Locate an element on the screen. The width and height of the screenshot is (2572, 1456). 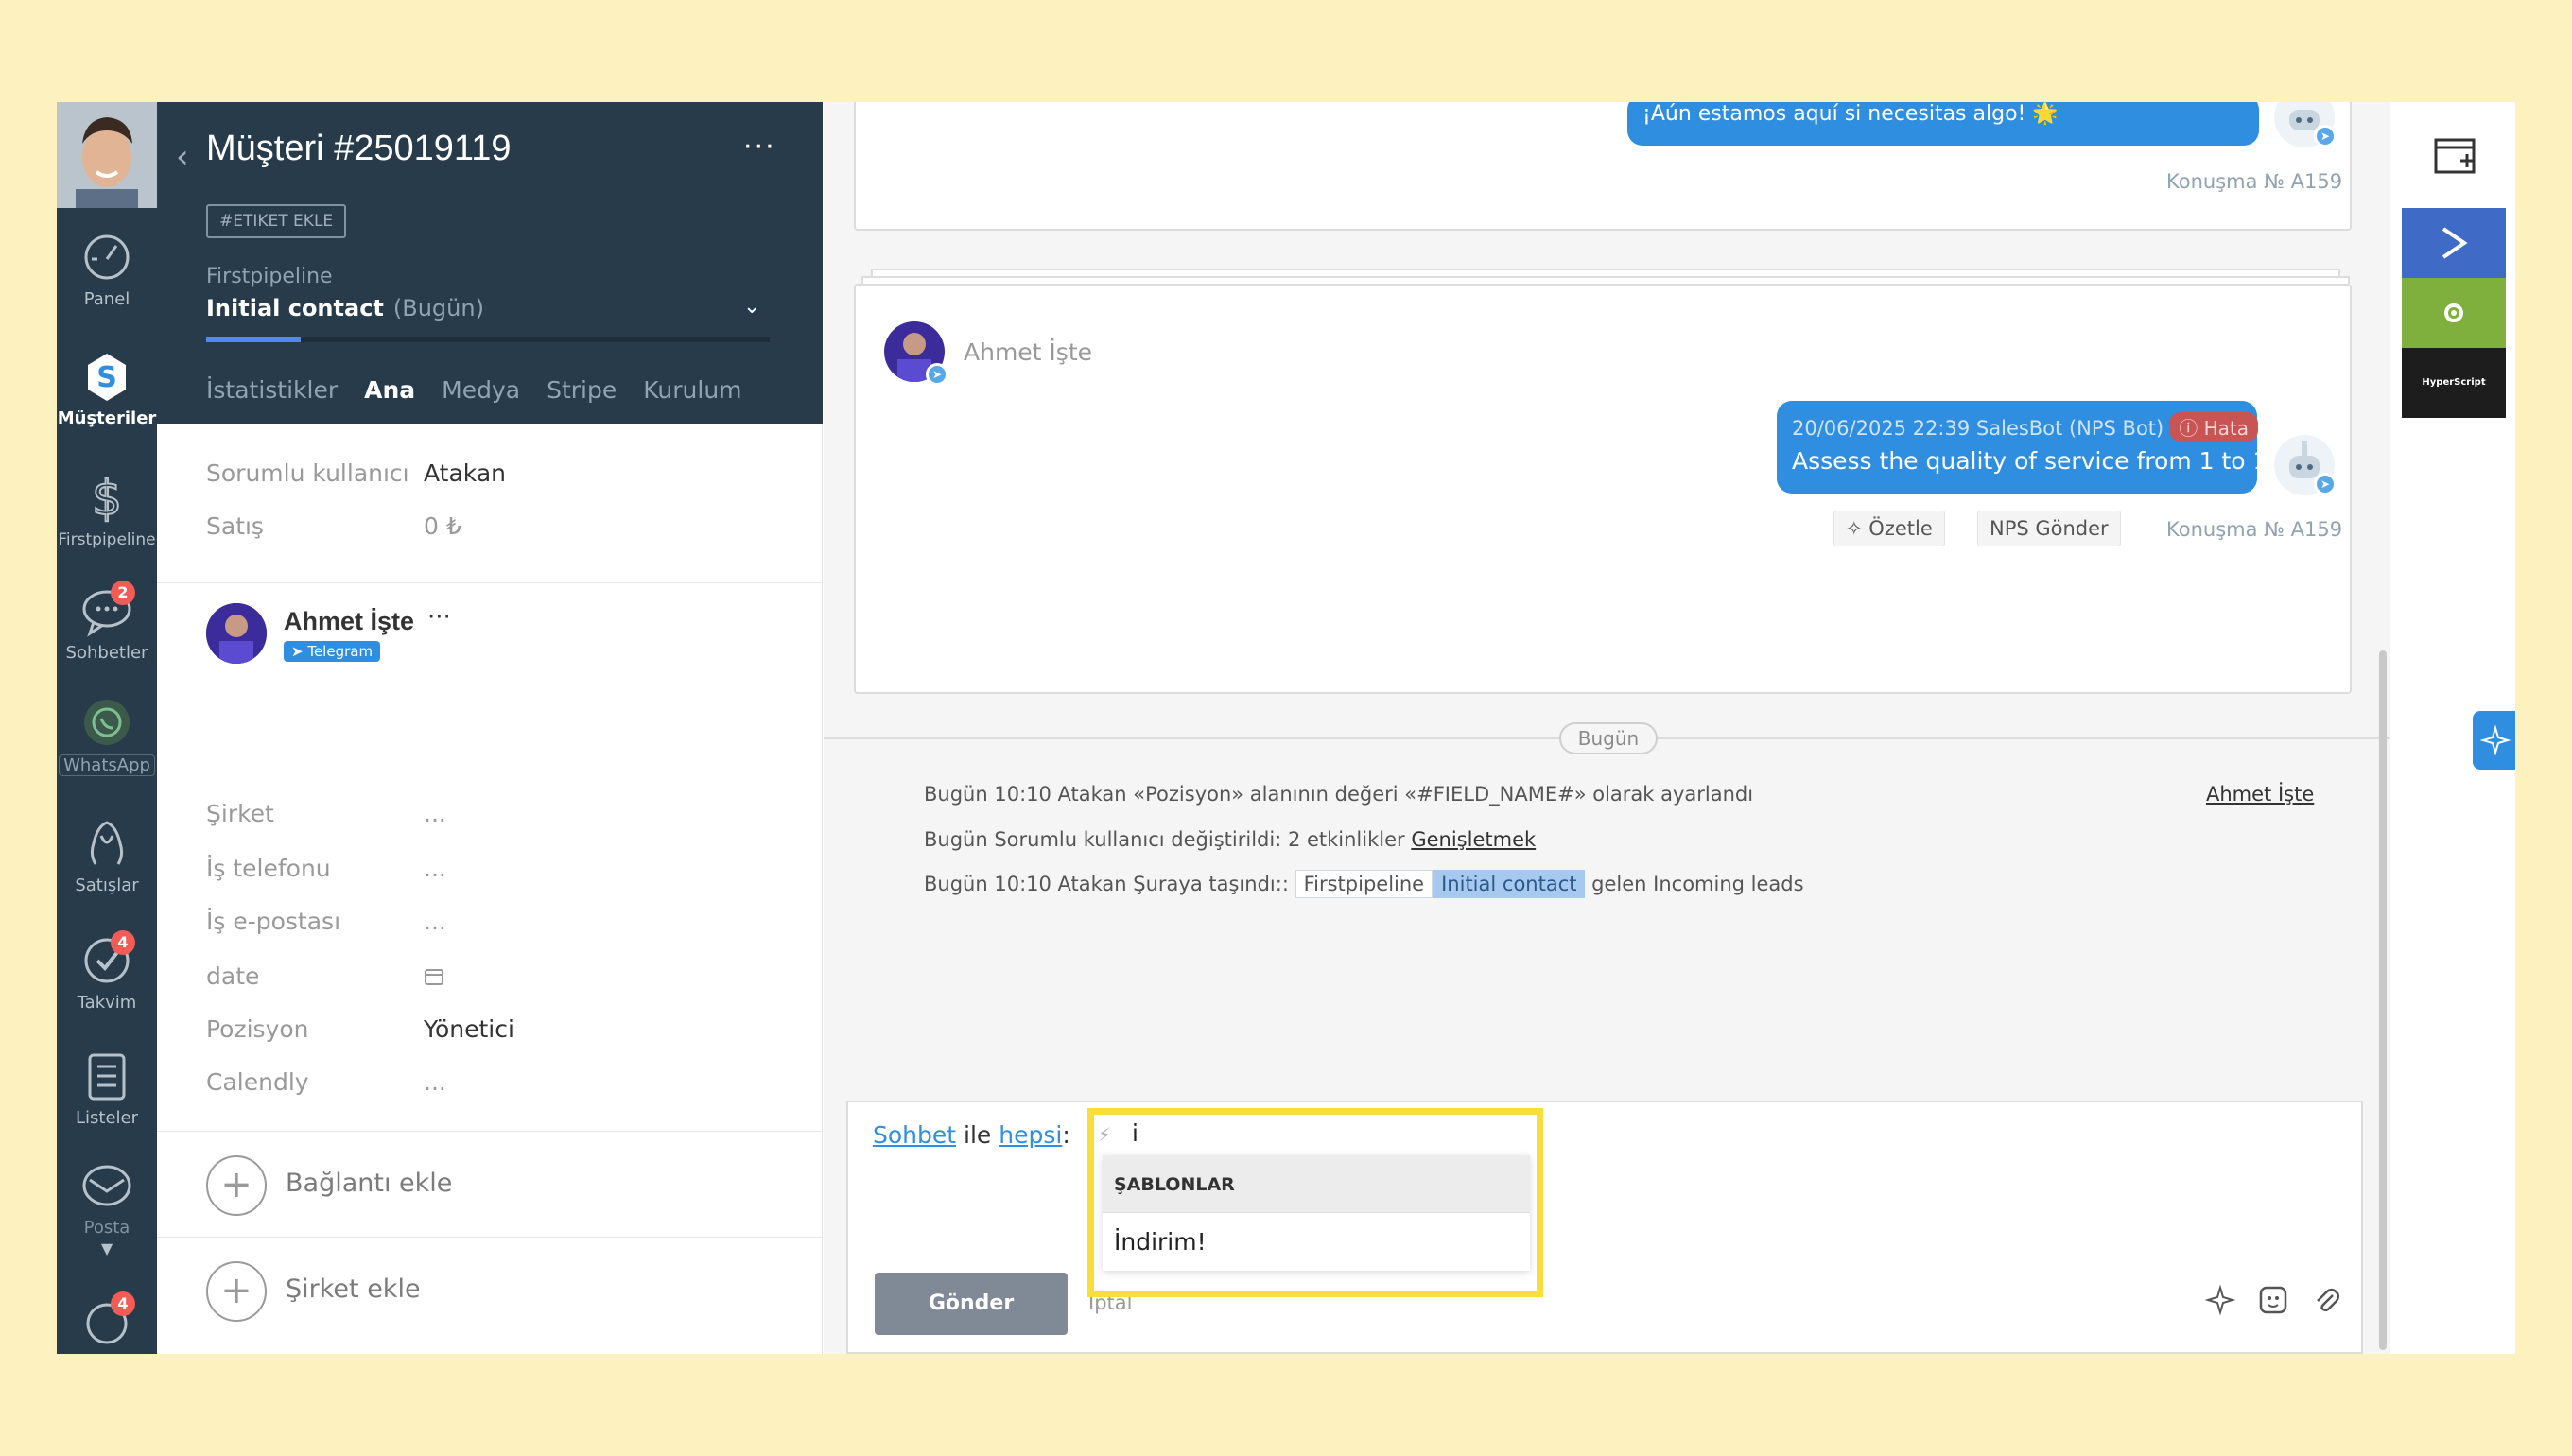
sparkle-icon: ✧ is located at coordinates (1854, 528).